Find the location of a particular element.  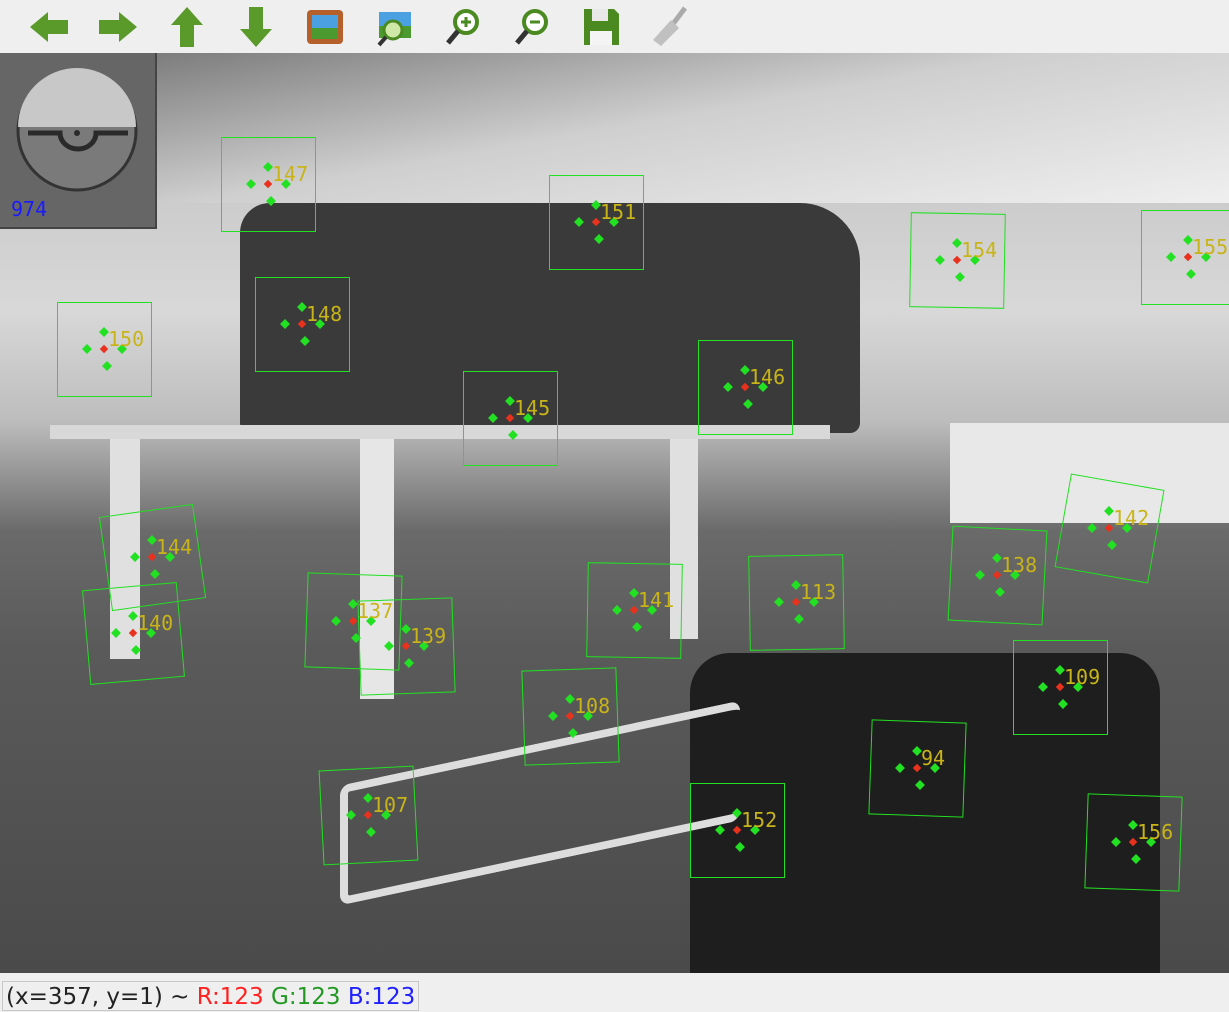

toolbar is located at coordinates (614, 26).